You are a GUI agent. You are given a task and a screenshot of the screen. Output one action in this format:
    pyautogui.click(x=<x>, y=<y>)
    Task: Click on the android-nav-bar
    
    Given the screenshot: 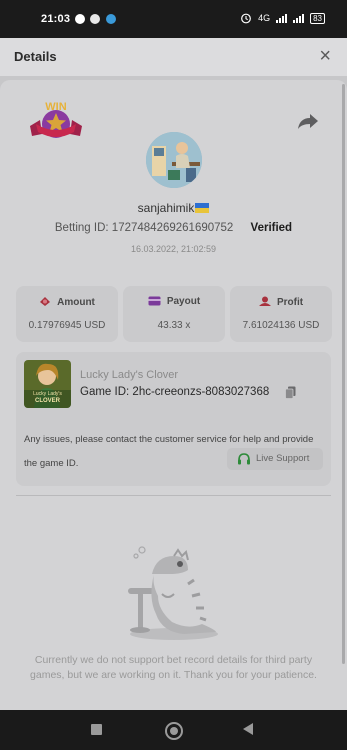 What is the action you would take?
    pyautogui.click(x=173, y=730)
    